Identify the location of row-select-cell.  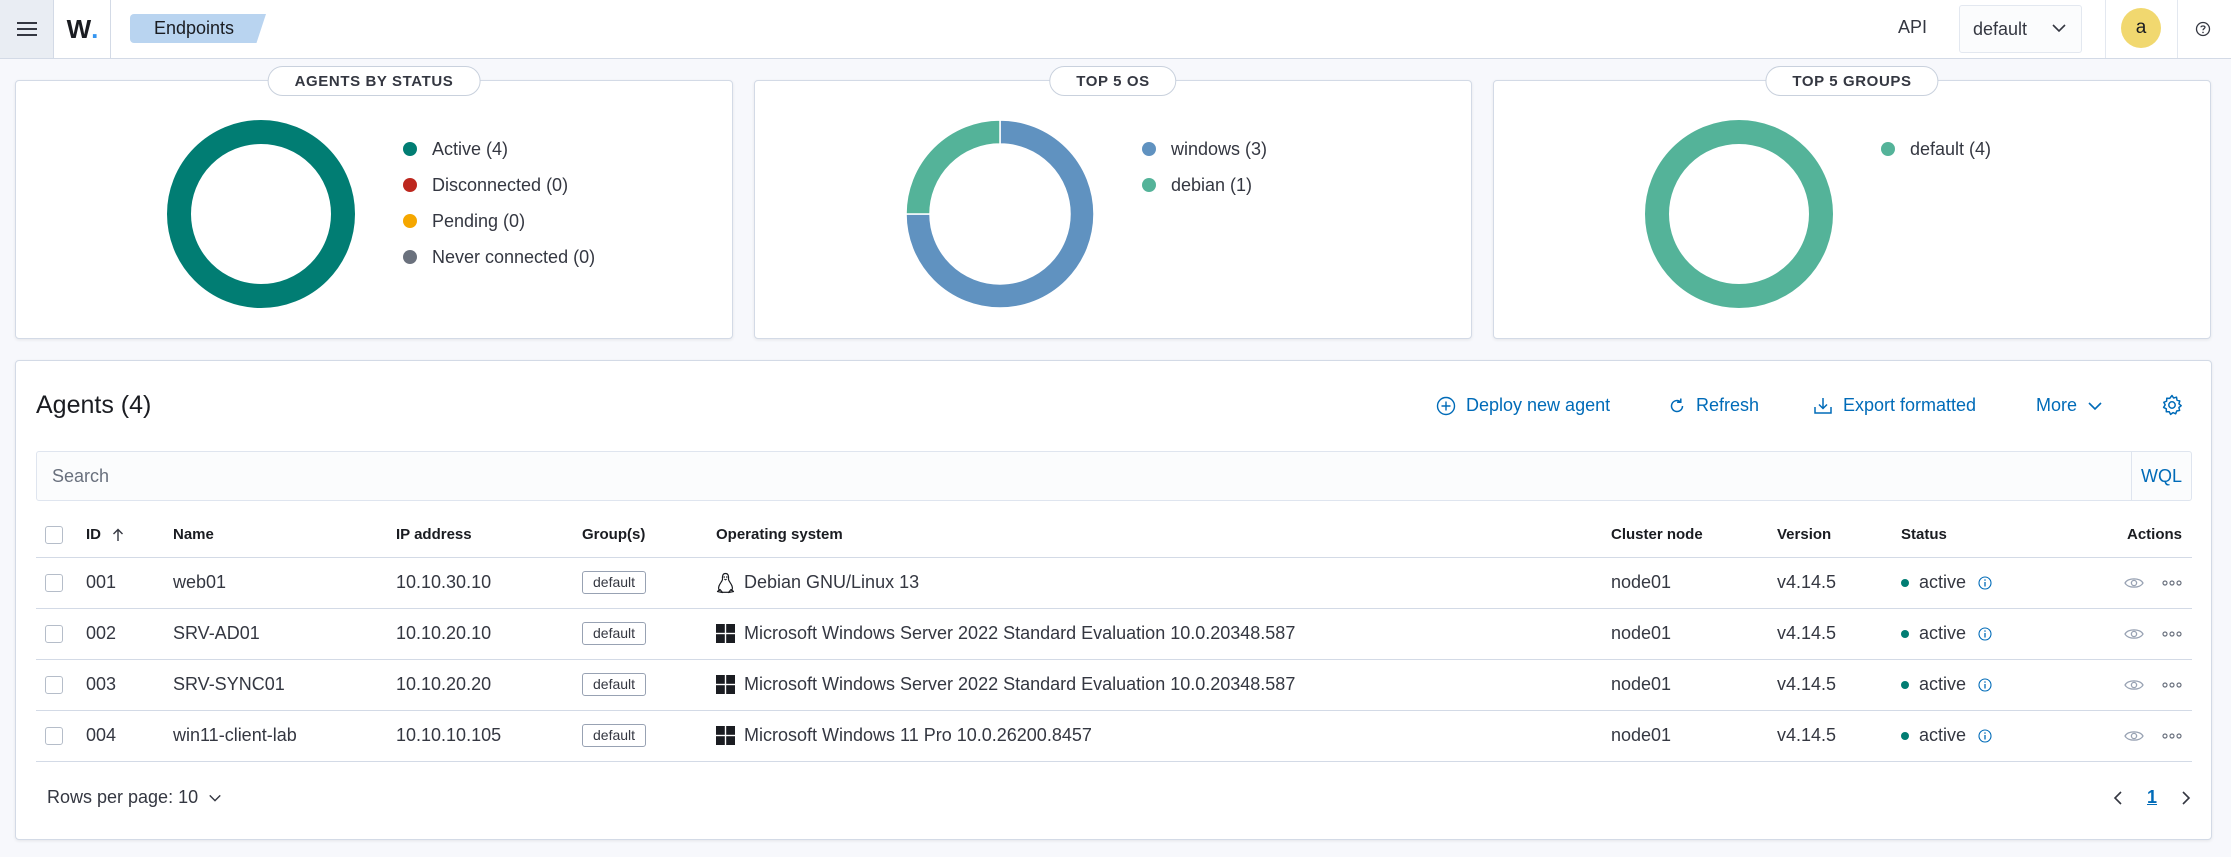
(61, 685).